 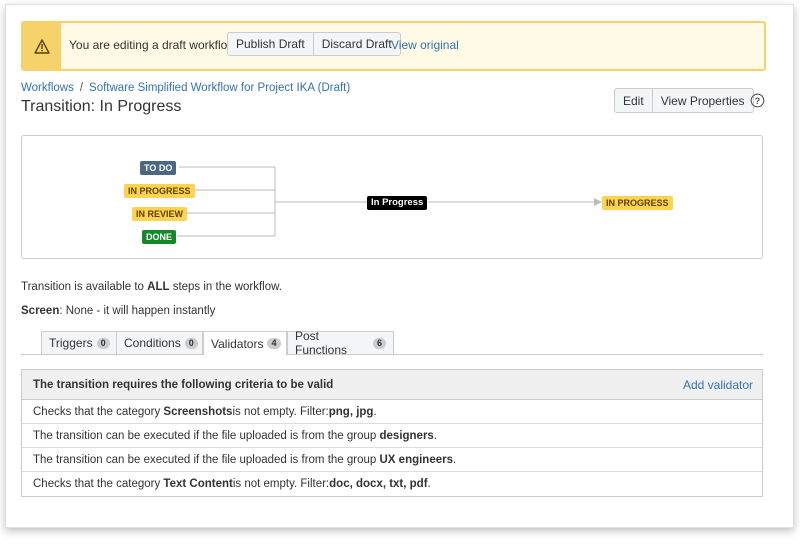 I want to click on tab-label: Conditions, so click(x=152, y=343).